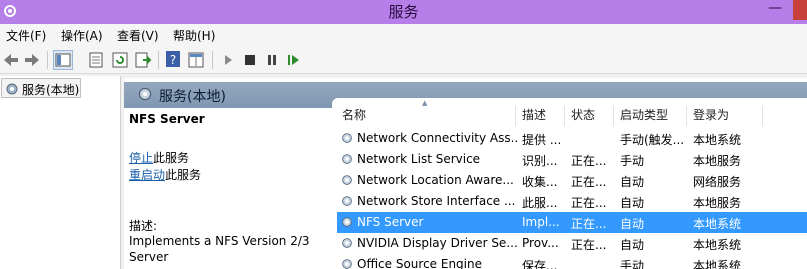 The height and width of the screenshot is (269, 807). I want to click on start-service-icon, so click(228, 60).